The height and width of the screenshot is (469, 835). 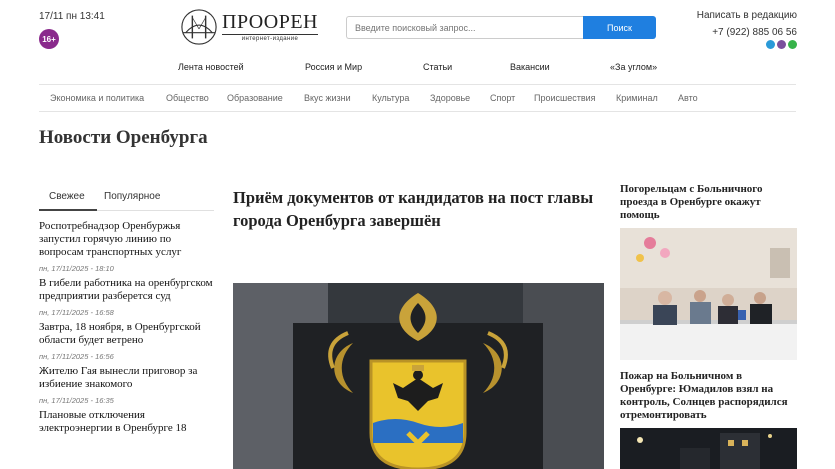 What do you see at coordinates (417, 84) in the screenshot?
I see `nav-divider-top` at bounding box center [417, 84].